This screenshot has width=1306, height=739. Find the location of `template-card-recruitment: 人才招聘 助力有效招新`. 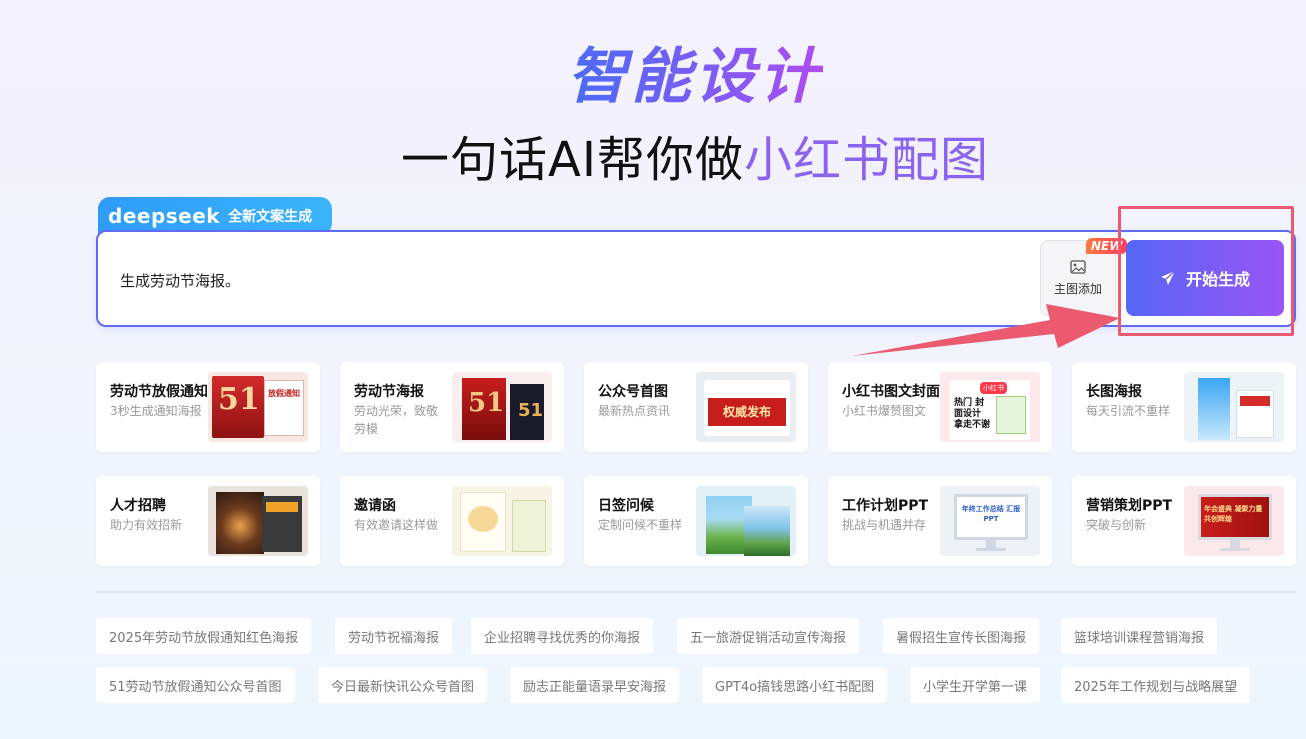

template-card-recruitment: 人才招聘 助力有效招新 is located at coordinates (208, 521).